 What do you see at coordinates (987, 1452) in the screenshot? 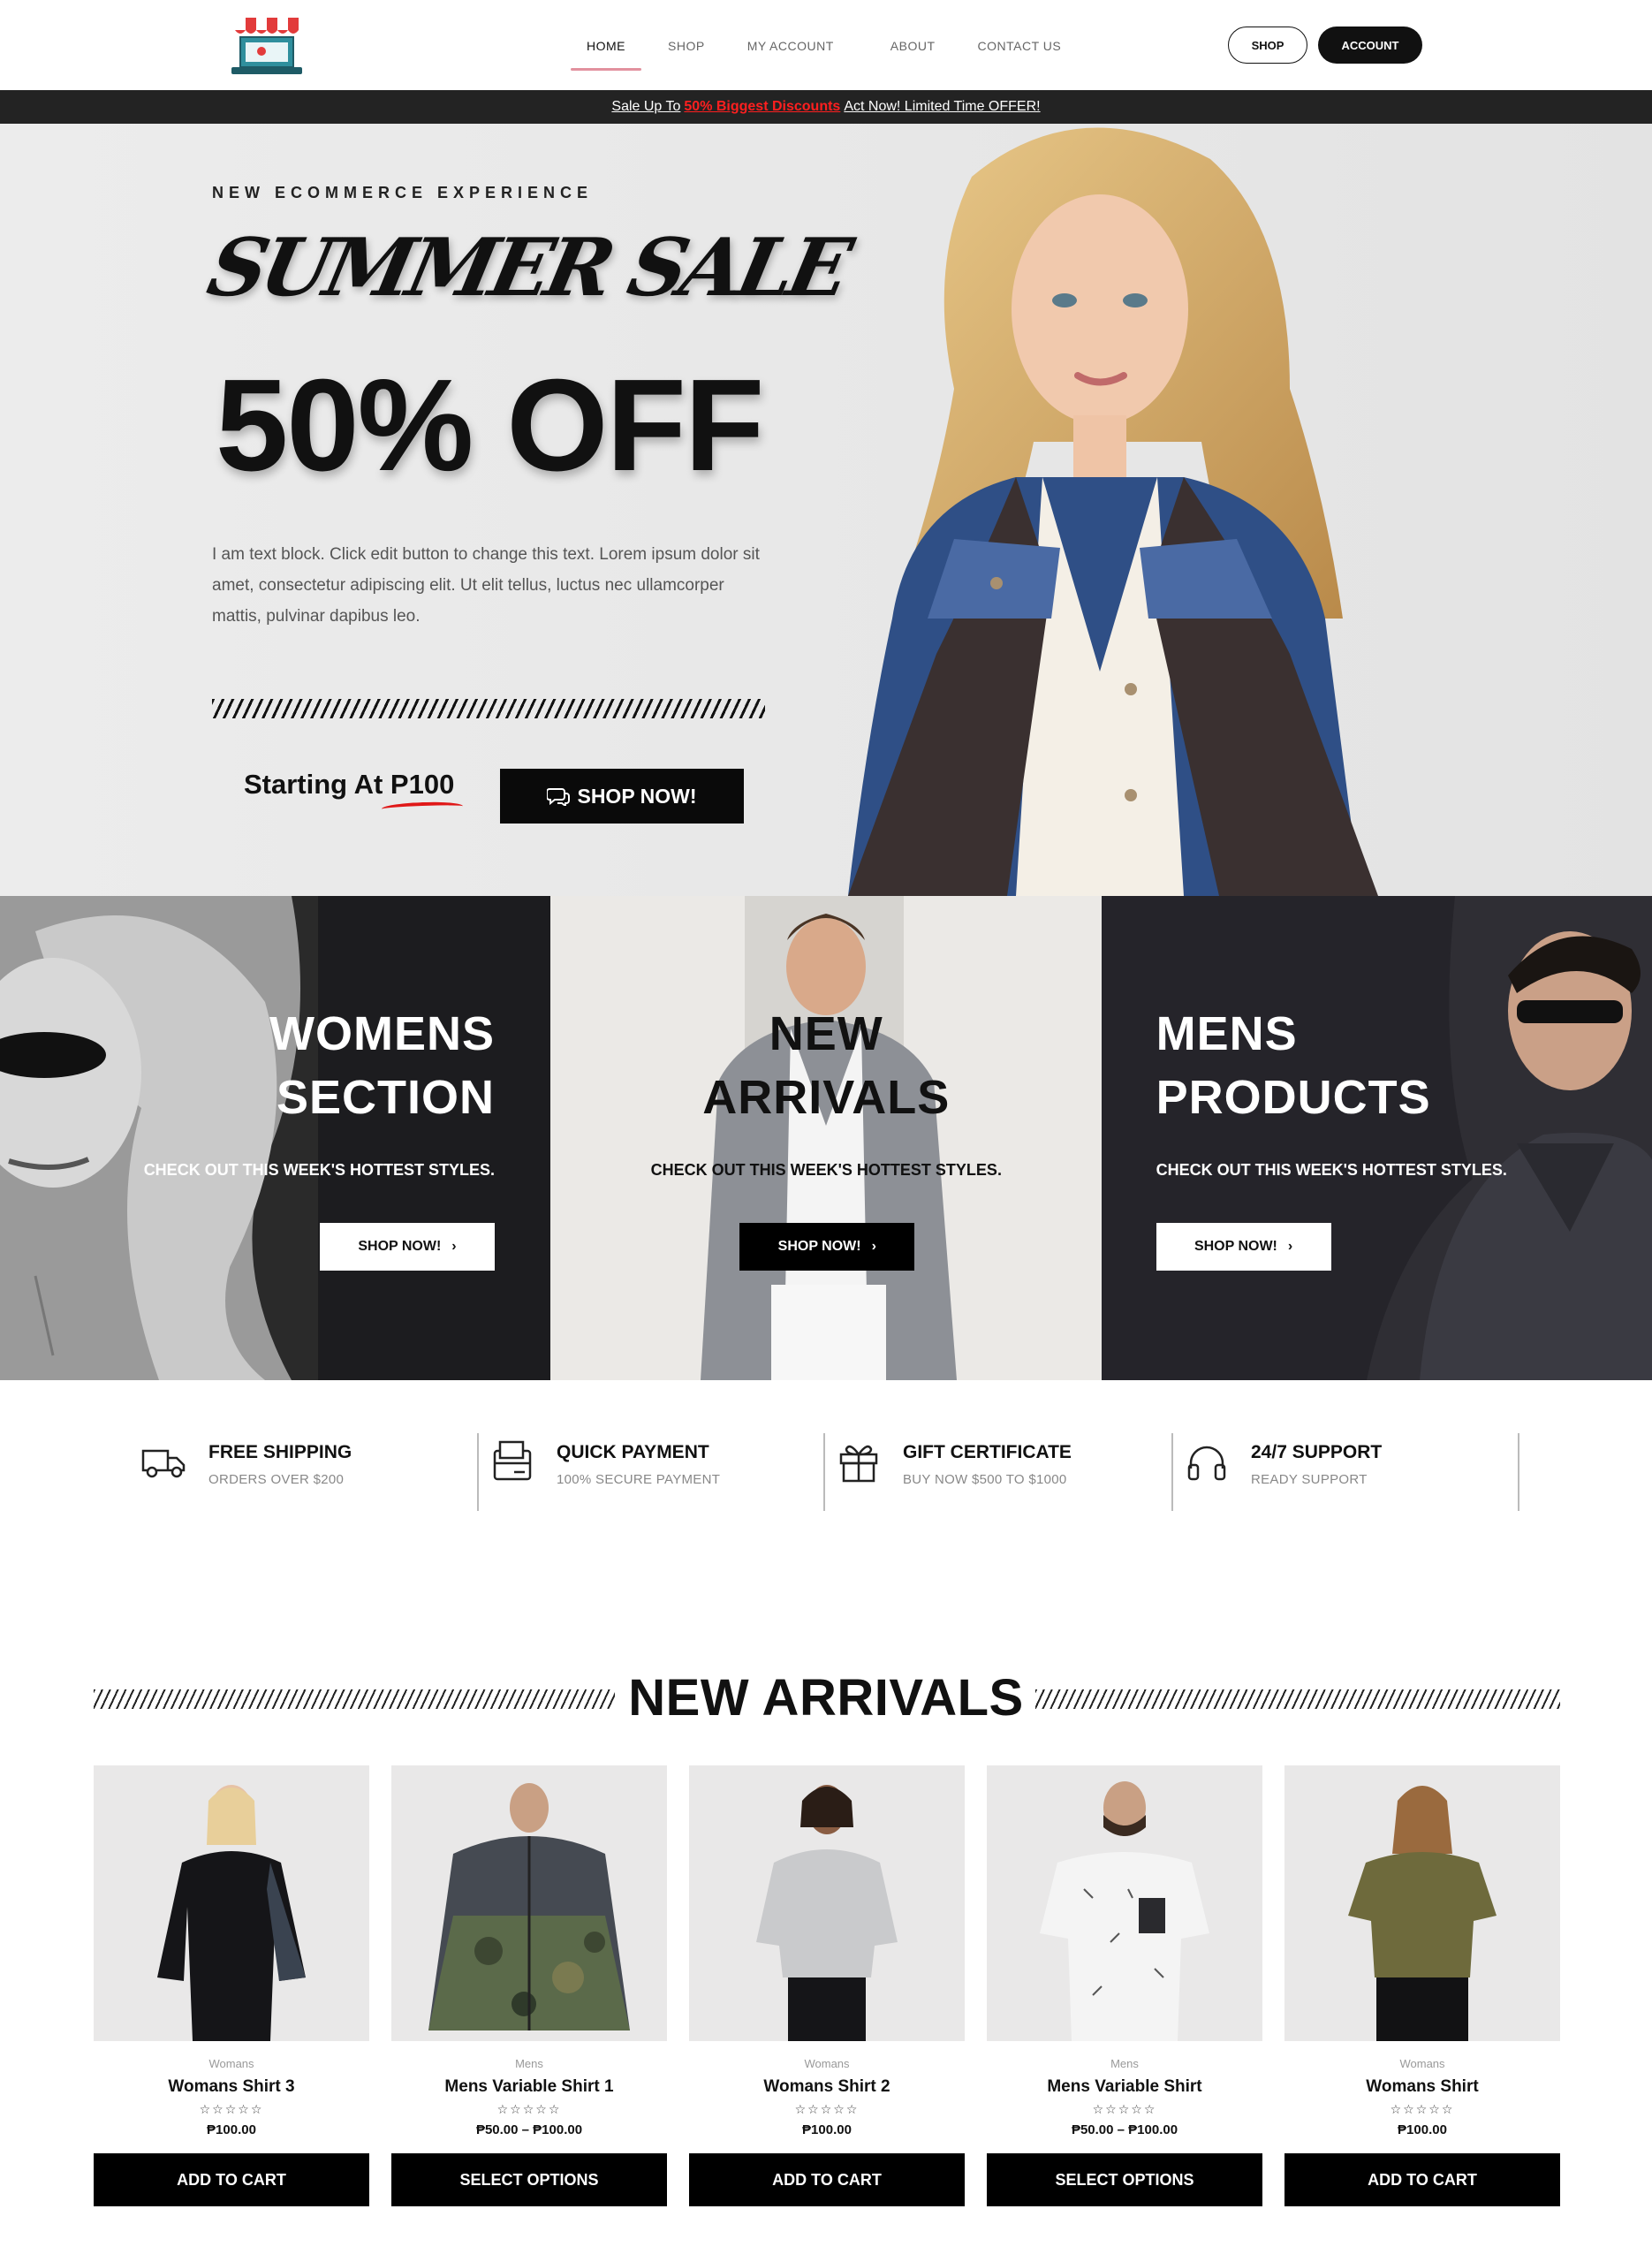
I see `feature-title: GIFT CERTIFICATE` at bounding box center [987, 1452].